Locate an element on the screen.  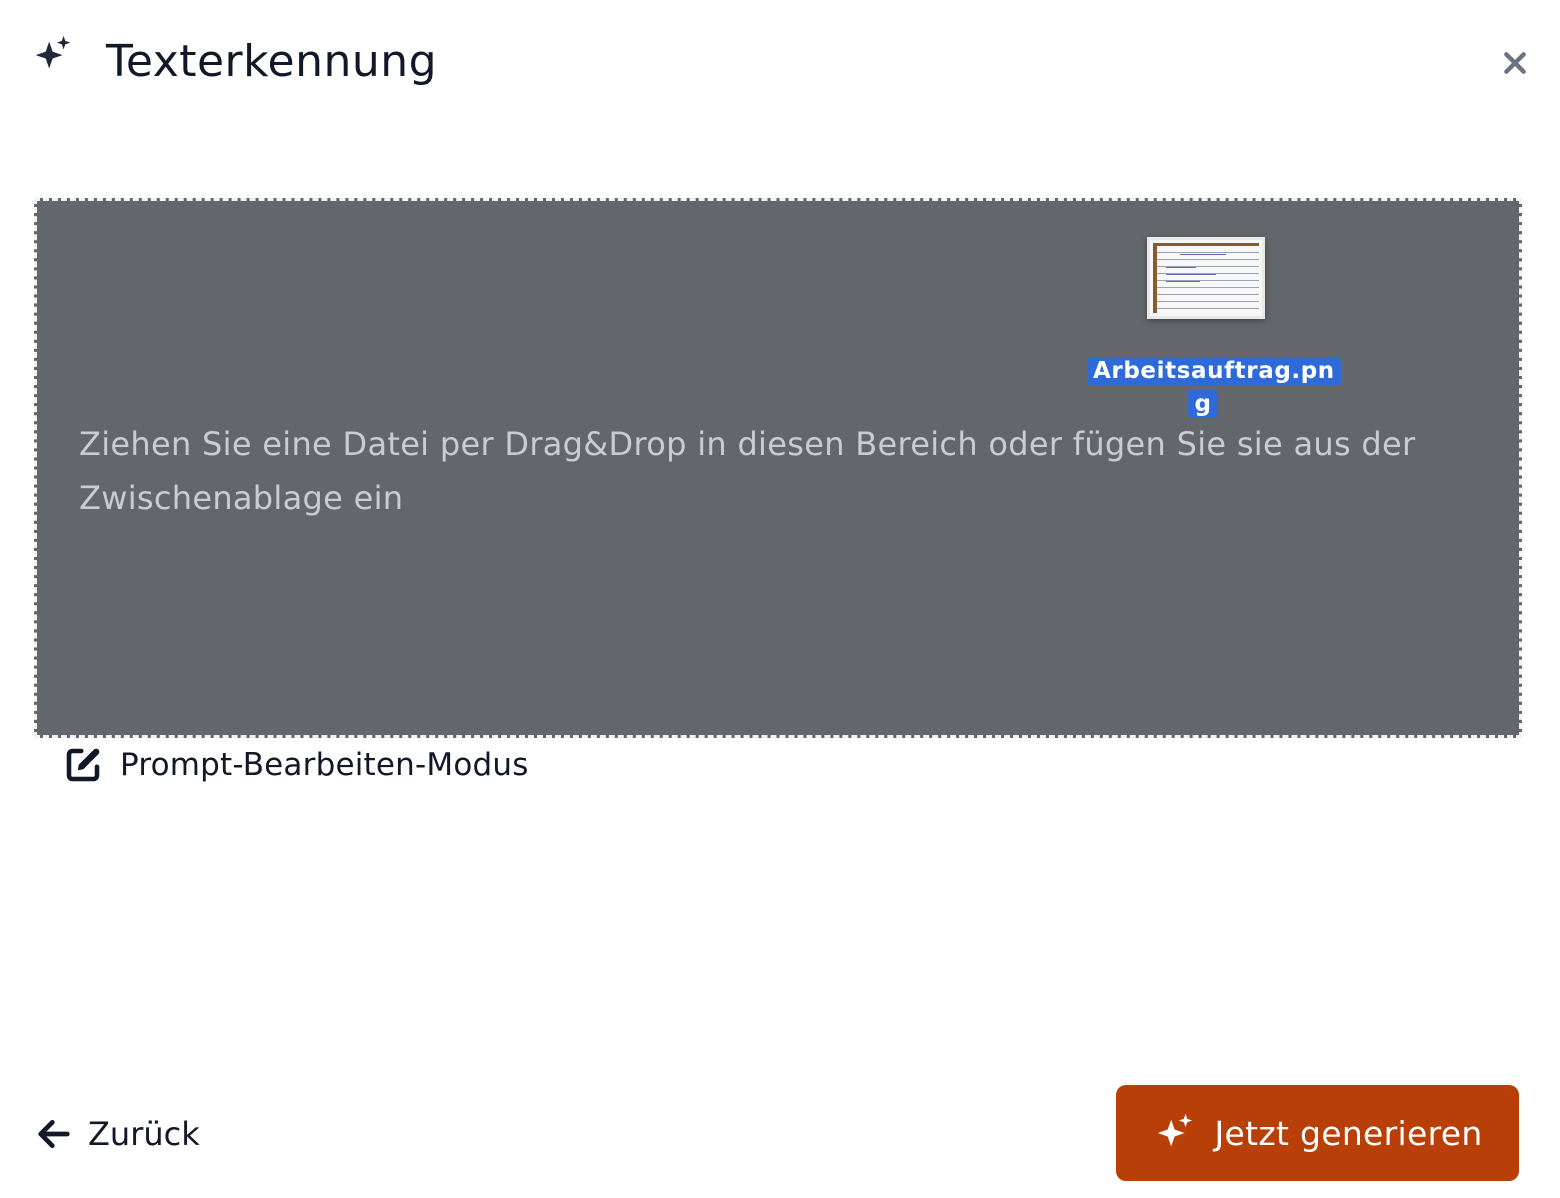
dialog-title: Texterkennung is located at coordinates (272, 61).